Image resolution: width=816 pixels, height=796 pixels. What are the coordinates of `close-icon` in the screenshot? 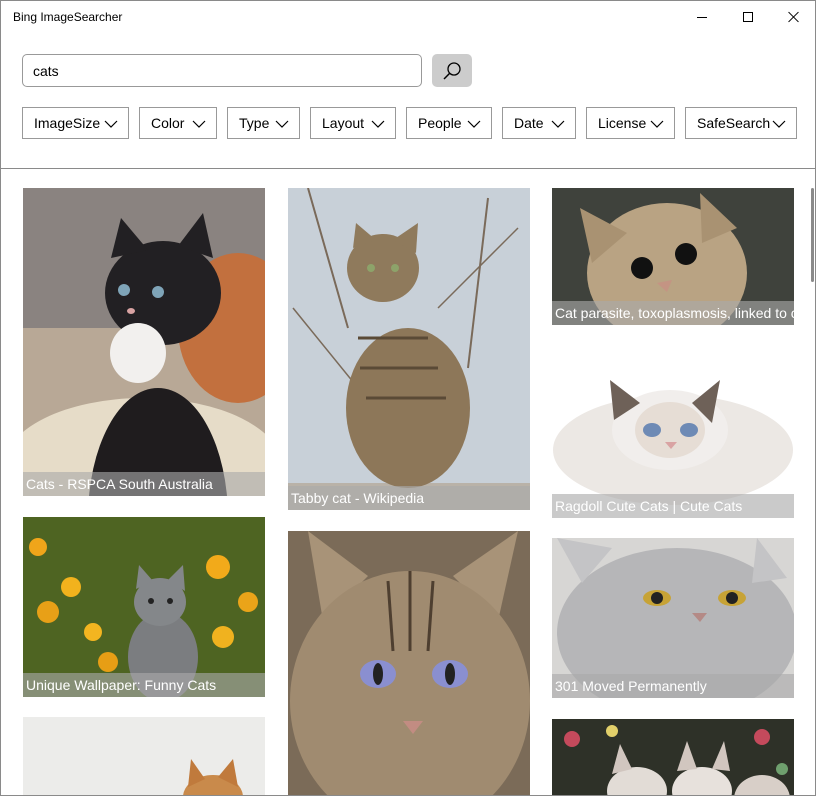 It's located at (794, 17).